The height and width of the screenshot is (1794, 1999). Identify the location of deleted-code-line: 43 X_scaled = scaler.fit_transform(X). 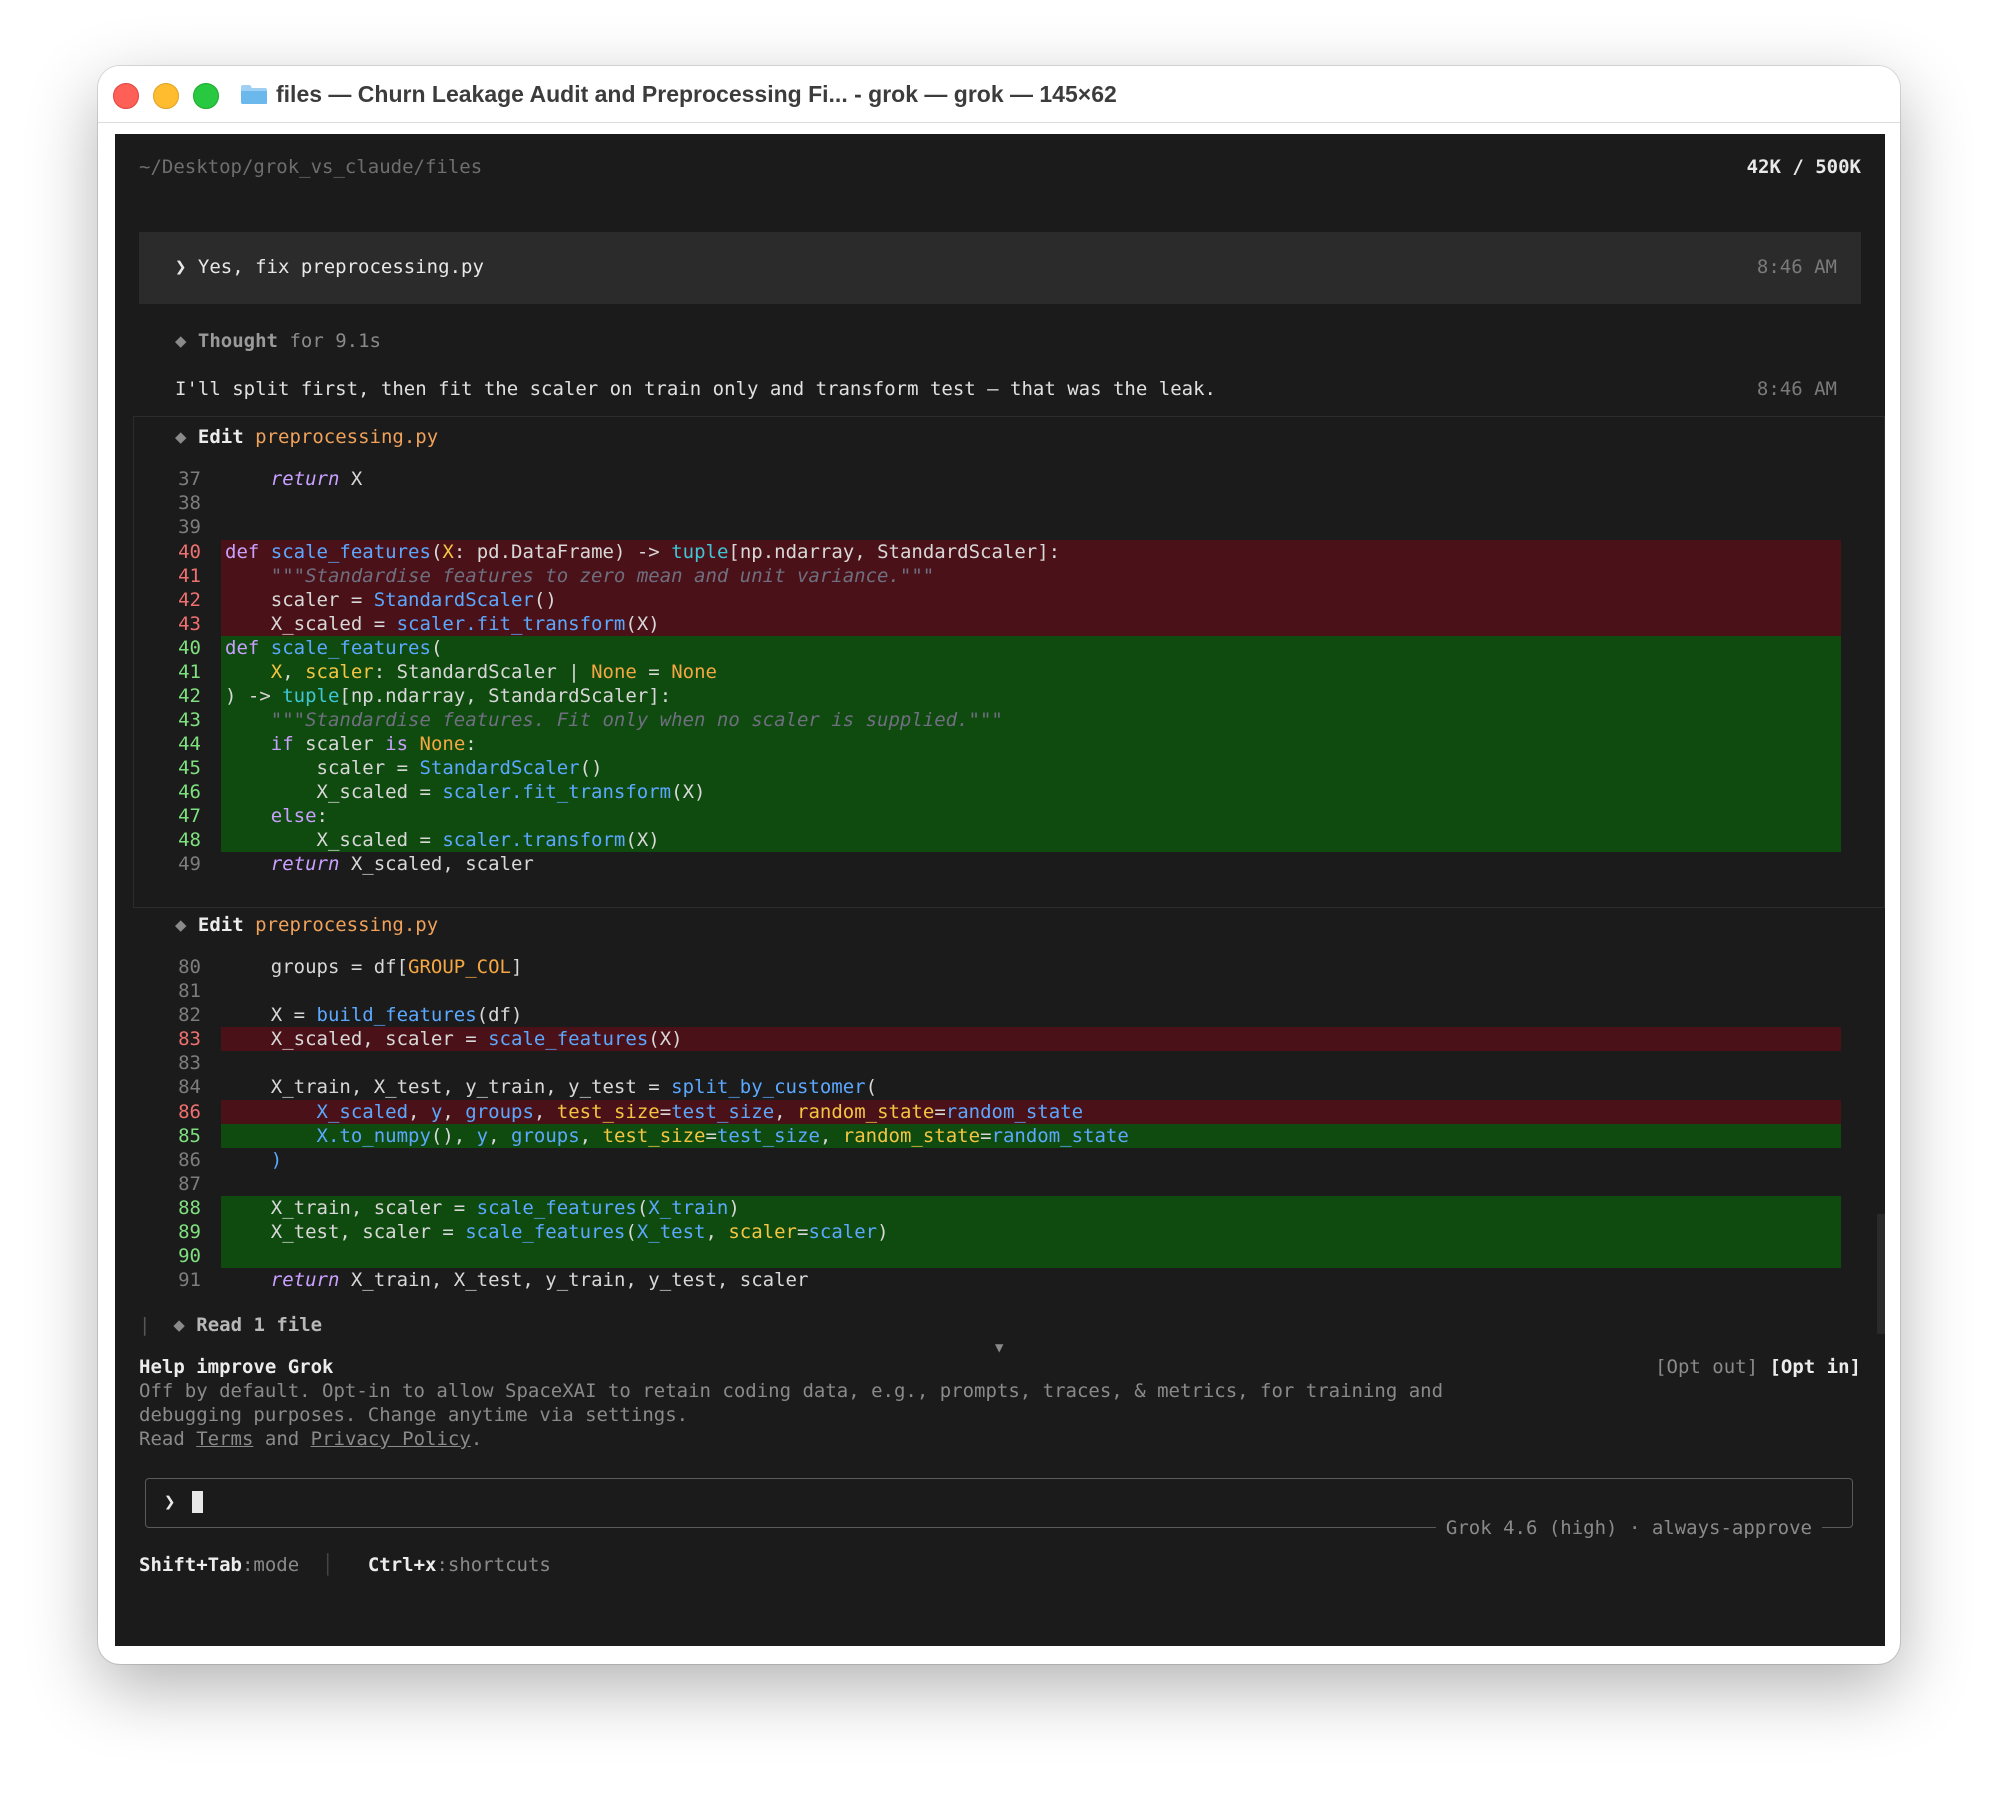
(1008, 624).